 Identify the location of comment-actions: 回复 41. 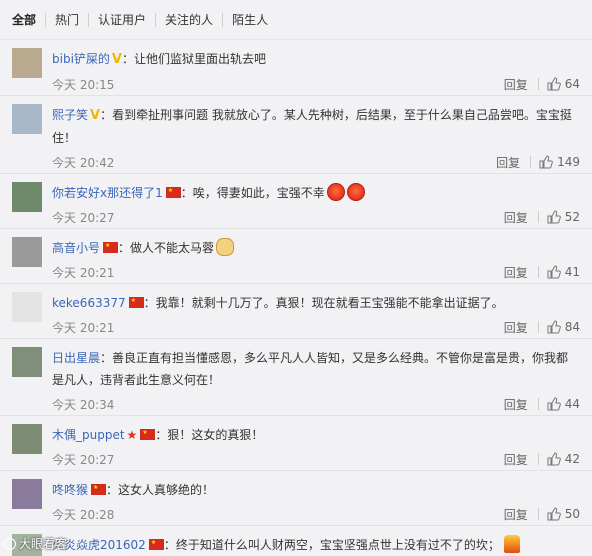
(542, 272).